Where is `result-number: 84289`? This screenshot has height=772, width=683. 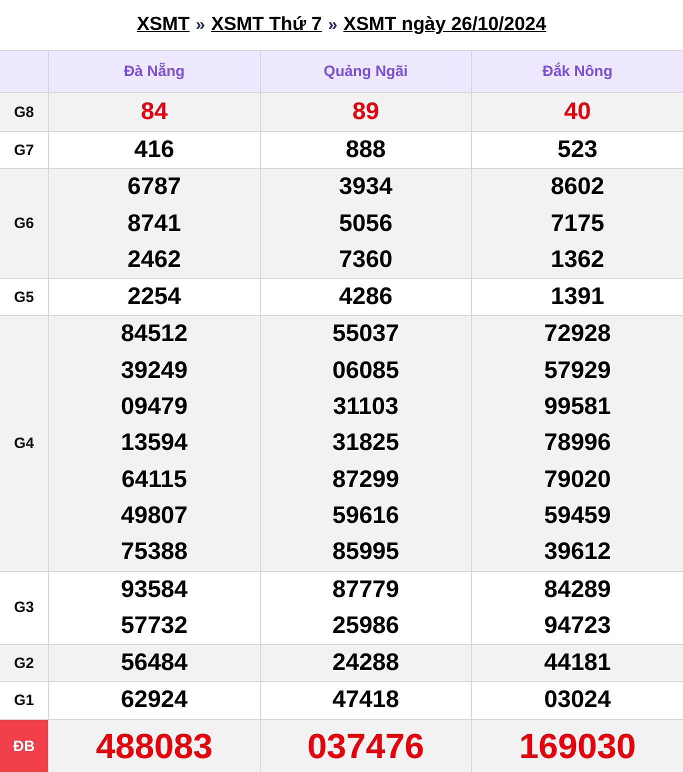 result-number: 84289 is located at coordinates (577, 589).